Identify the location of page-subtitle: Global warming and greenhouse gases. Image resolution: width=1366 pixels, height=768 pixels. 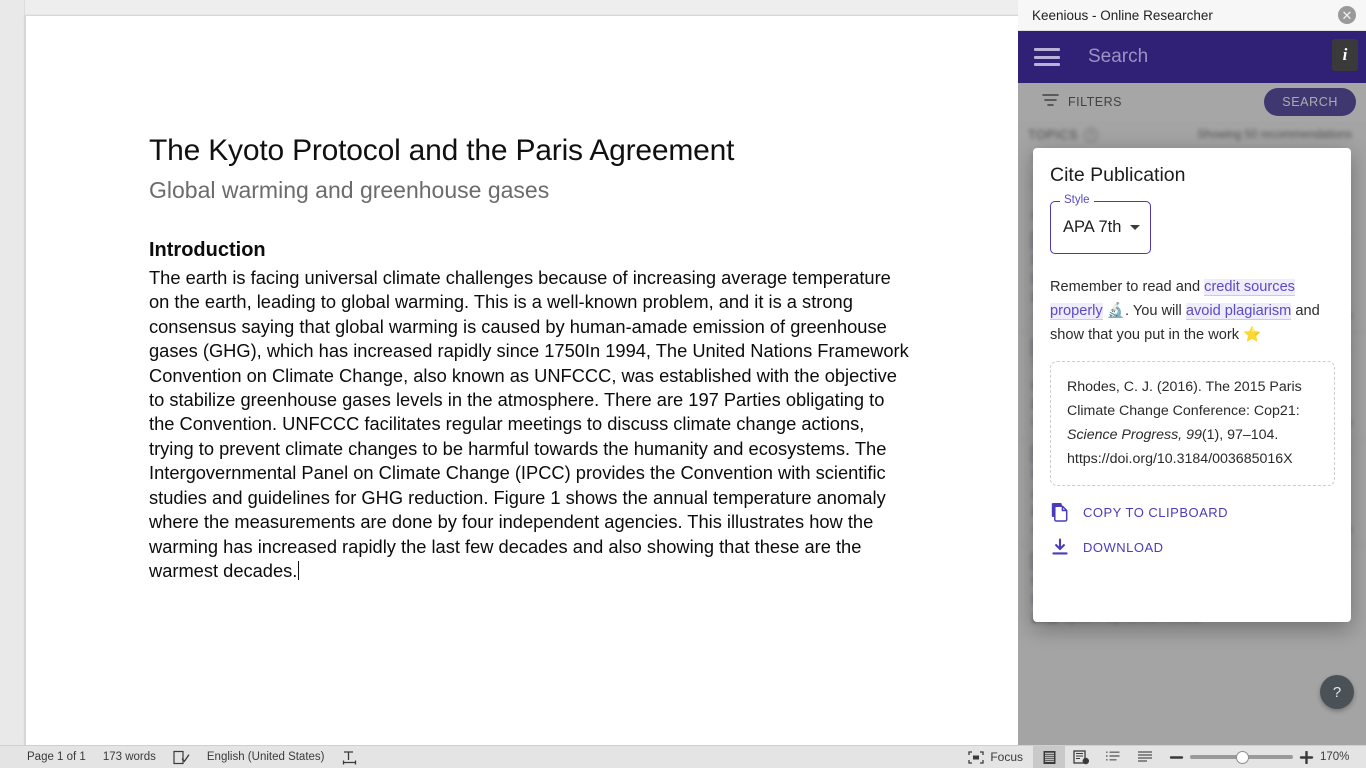
(349, 189).